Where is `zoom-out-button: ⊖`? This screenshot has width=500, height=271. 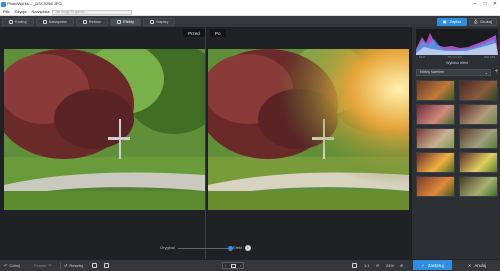
zoom-out-button: ⊖ is located at coordinates (377, 265).